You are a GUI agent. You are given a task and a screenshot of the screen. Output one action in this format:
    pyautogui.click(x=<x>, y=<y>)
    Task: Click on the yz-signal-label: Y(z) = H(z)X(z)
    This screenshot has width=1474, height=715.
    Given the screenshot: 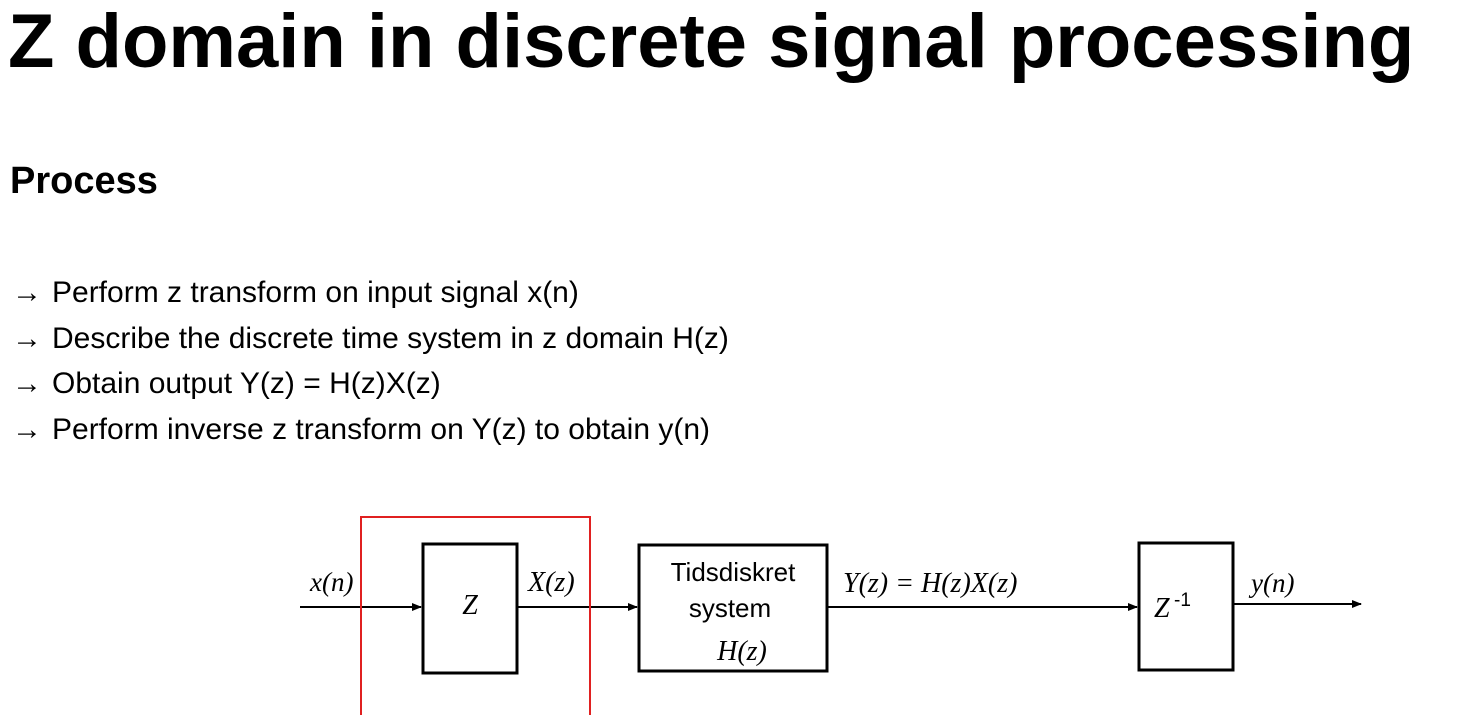 What is the action you would take?
    pyautogui.click(x=930, y=583)
    